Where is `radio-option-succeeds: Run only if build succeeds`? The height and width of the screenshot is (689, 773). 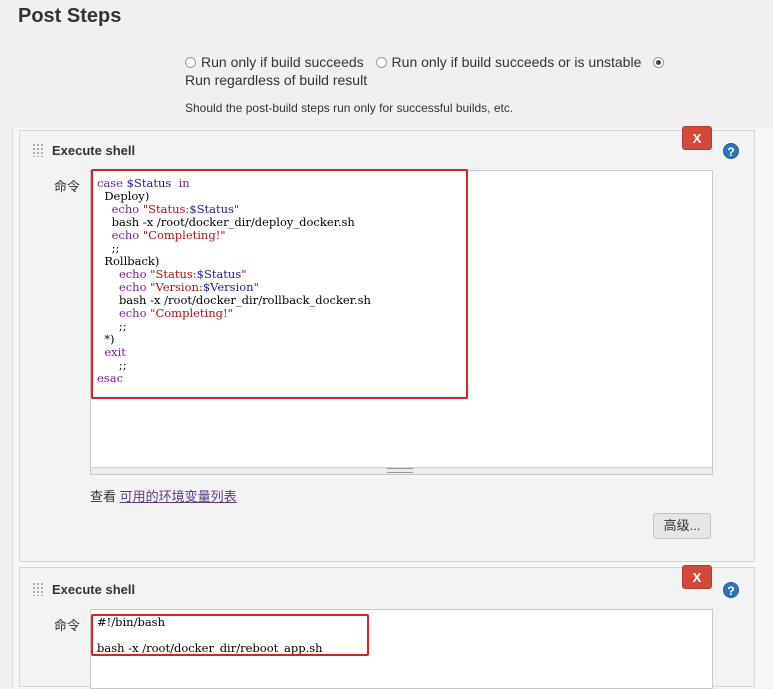 radio-option-succeeds: Run only if build succeeds is located at coordinates (274, 62).